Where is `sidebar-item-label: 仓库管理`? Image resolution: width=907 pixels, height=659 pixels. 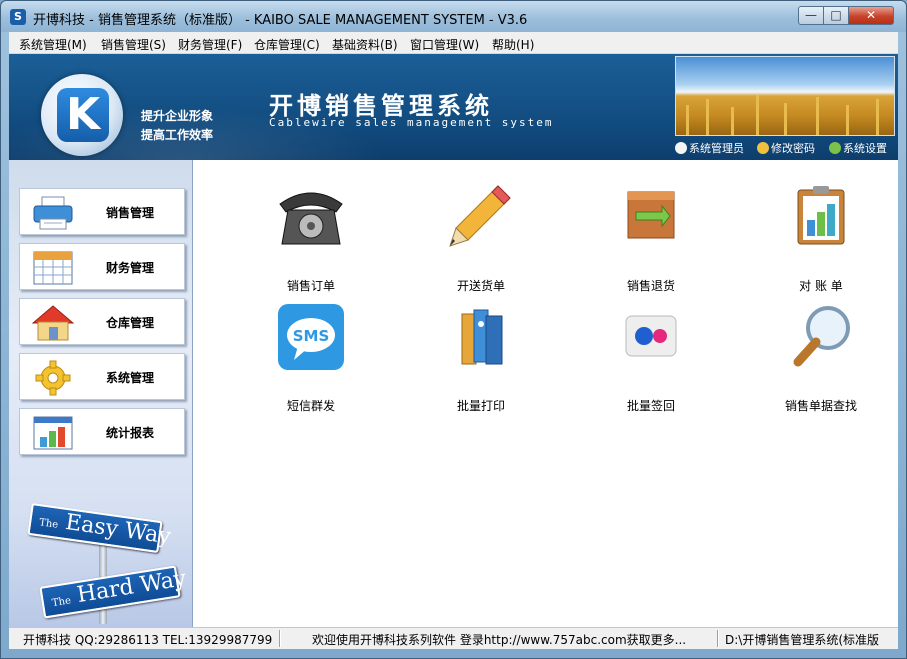
sidebar-item-label: 仓库管理 is located at coordinates (130, 323).